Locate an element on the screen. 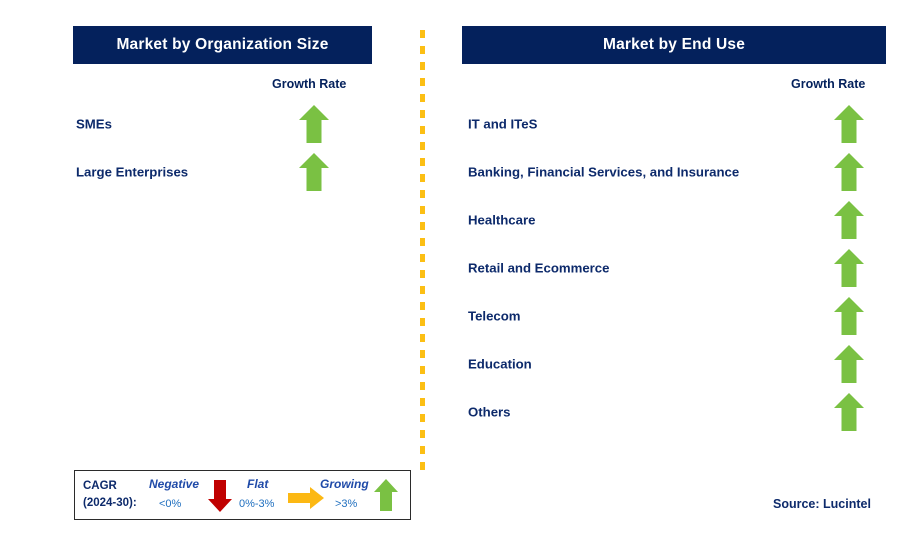 The height and width of the screenshot is (553, 917). panel-header-end-use: Market by End Use is located at coordinates (674, 45).